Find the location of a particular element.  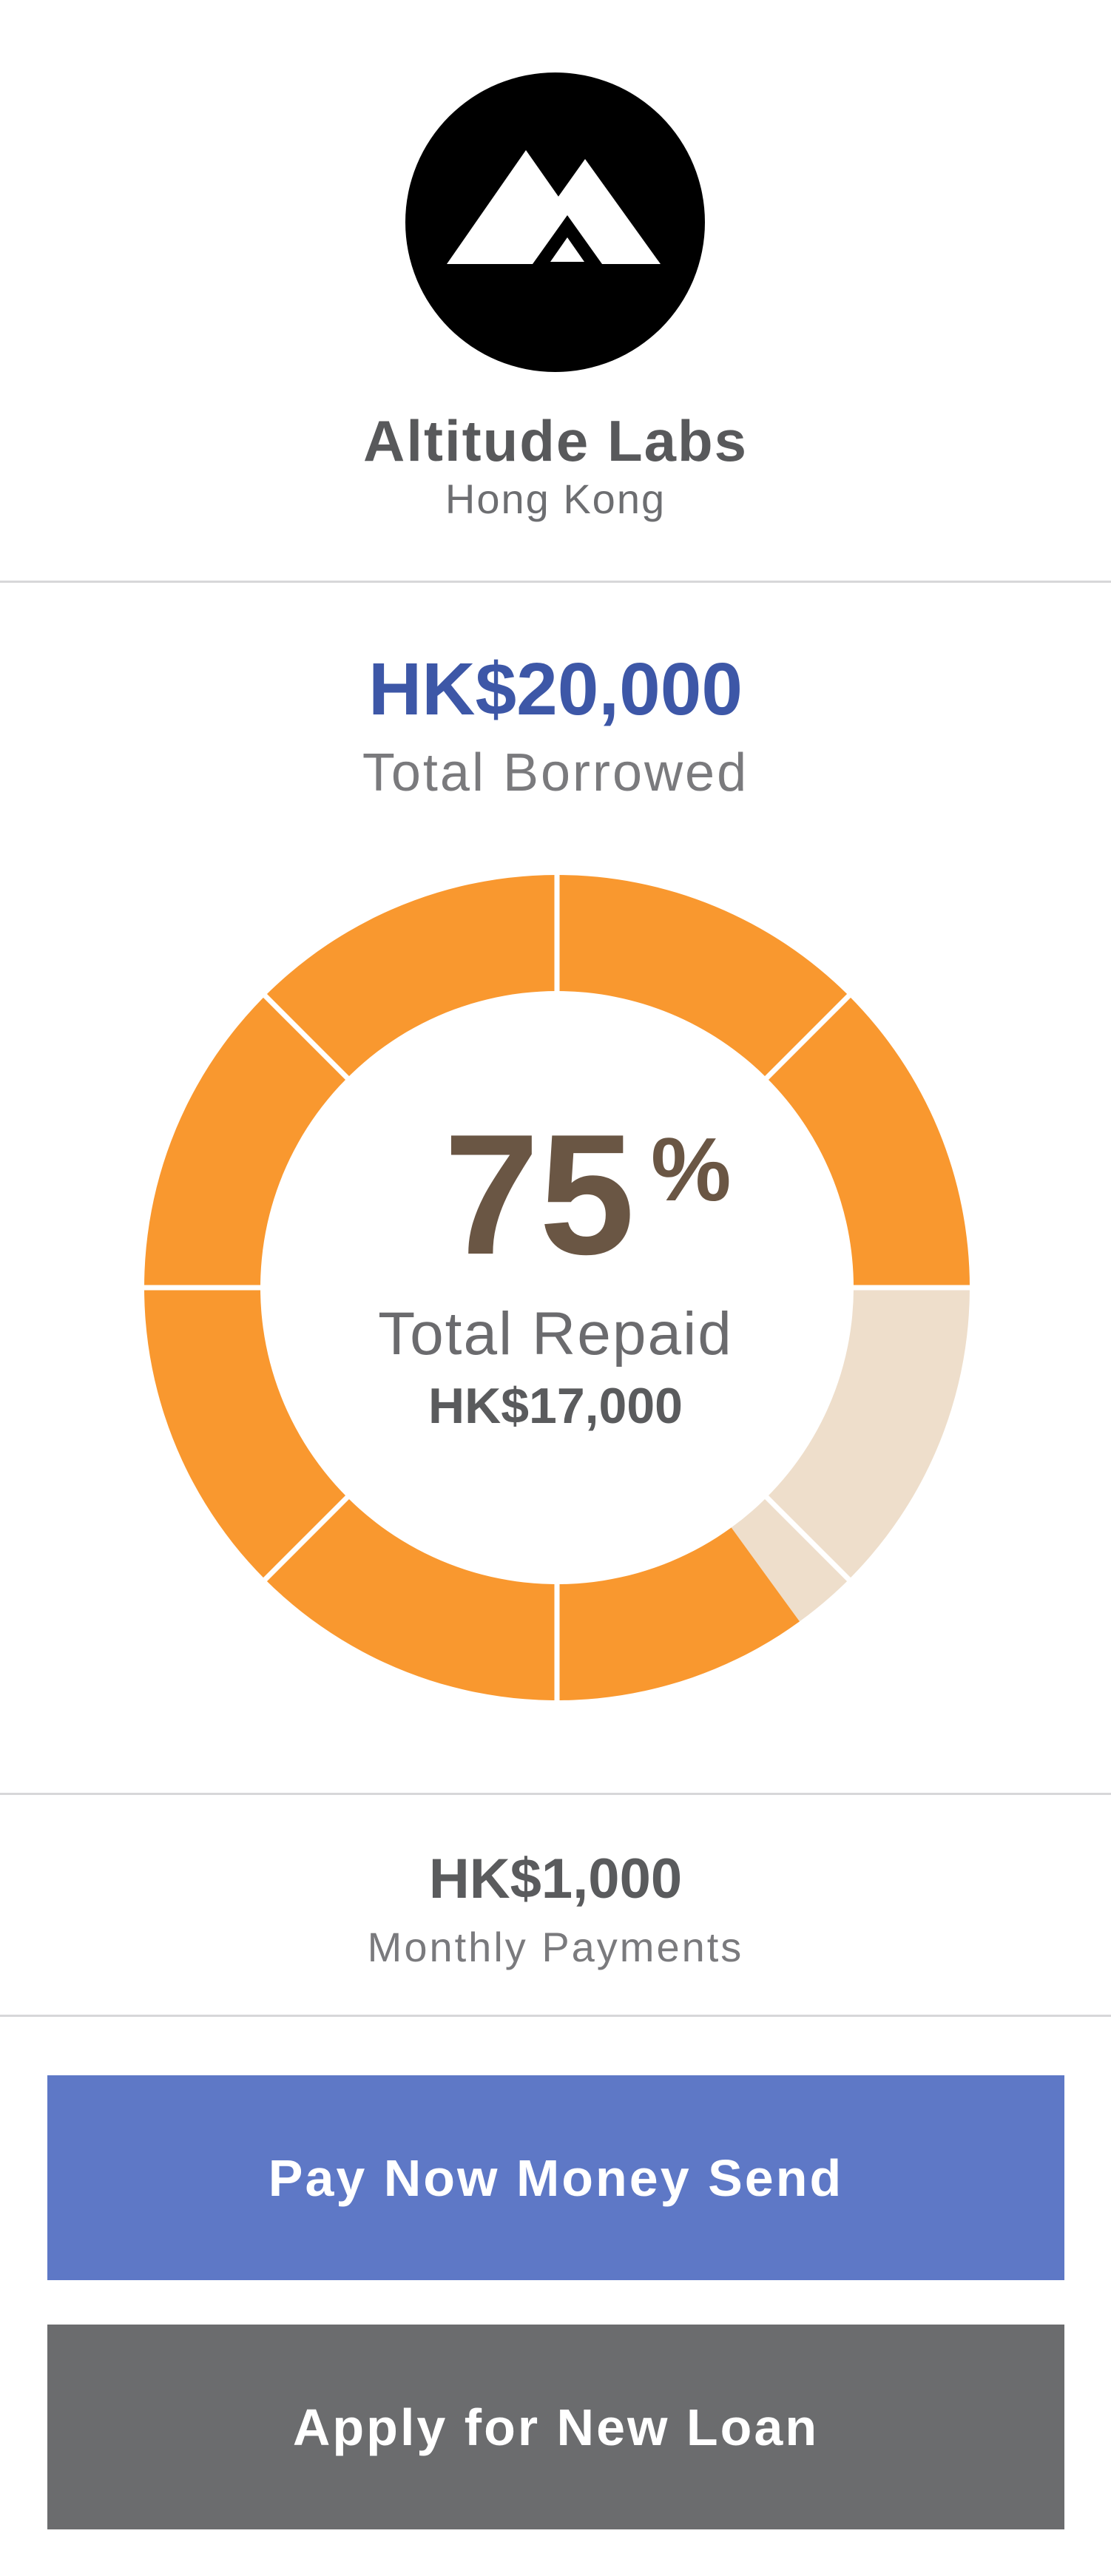

monthly-payment-amount: HK$1,000 is located at coordinates (555, 1879).